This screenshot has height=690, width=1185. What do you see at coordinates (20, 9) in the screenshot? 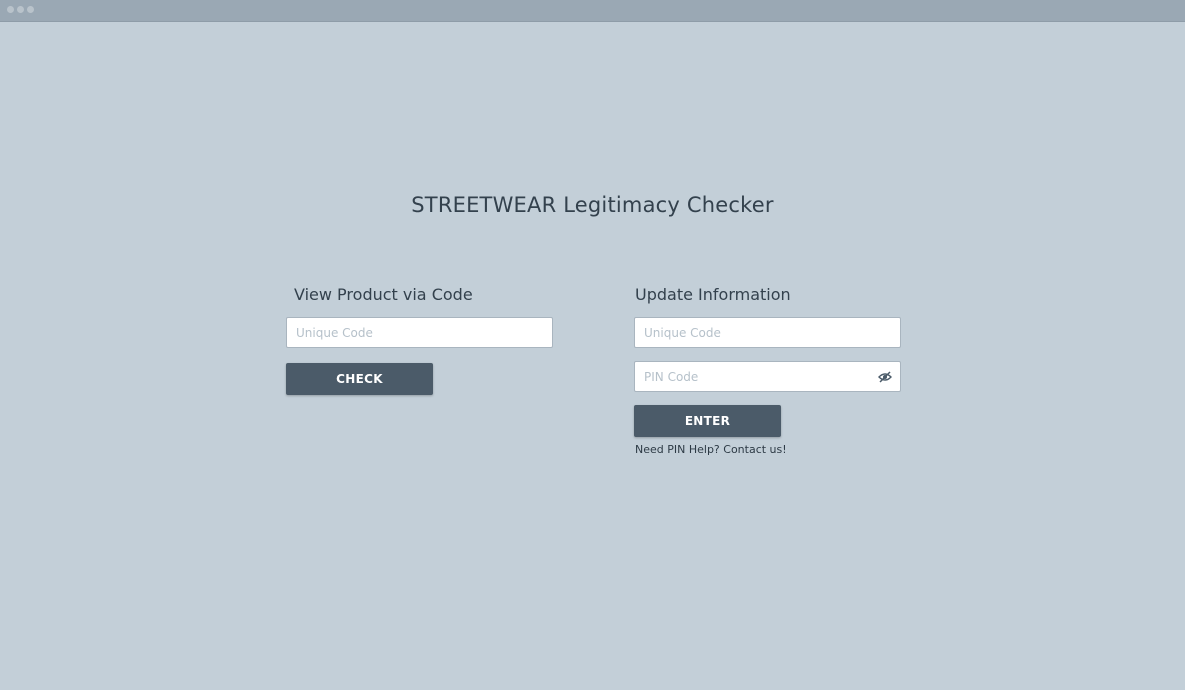
I see `window-minimize-dot` at bounding box center [20, 9].